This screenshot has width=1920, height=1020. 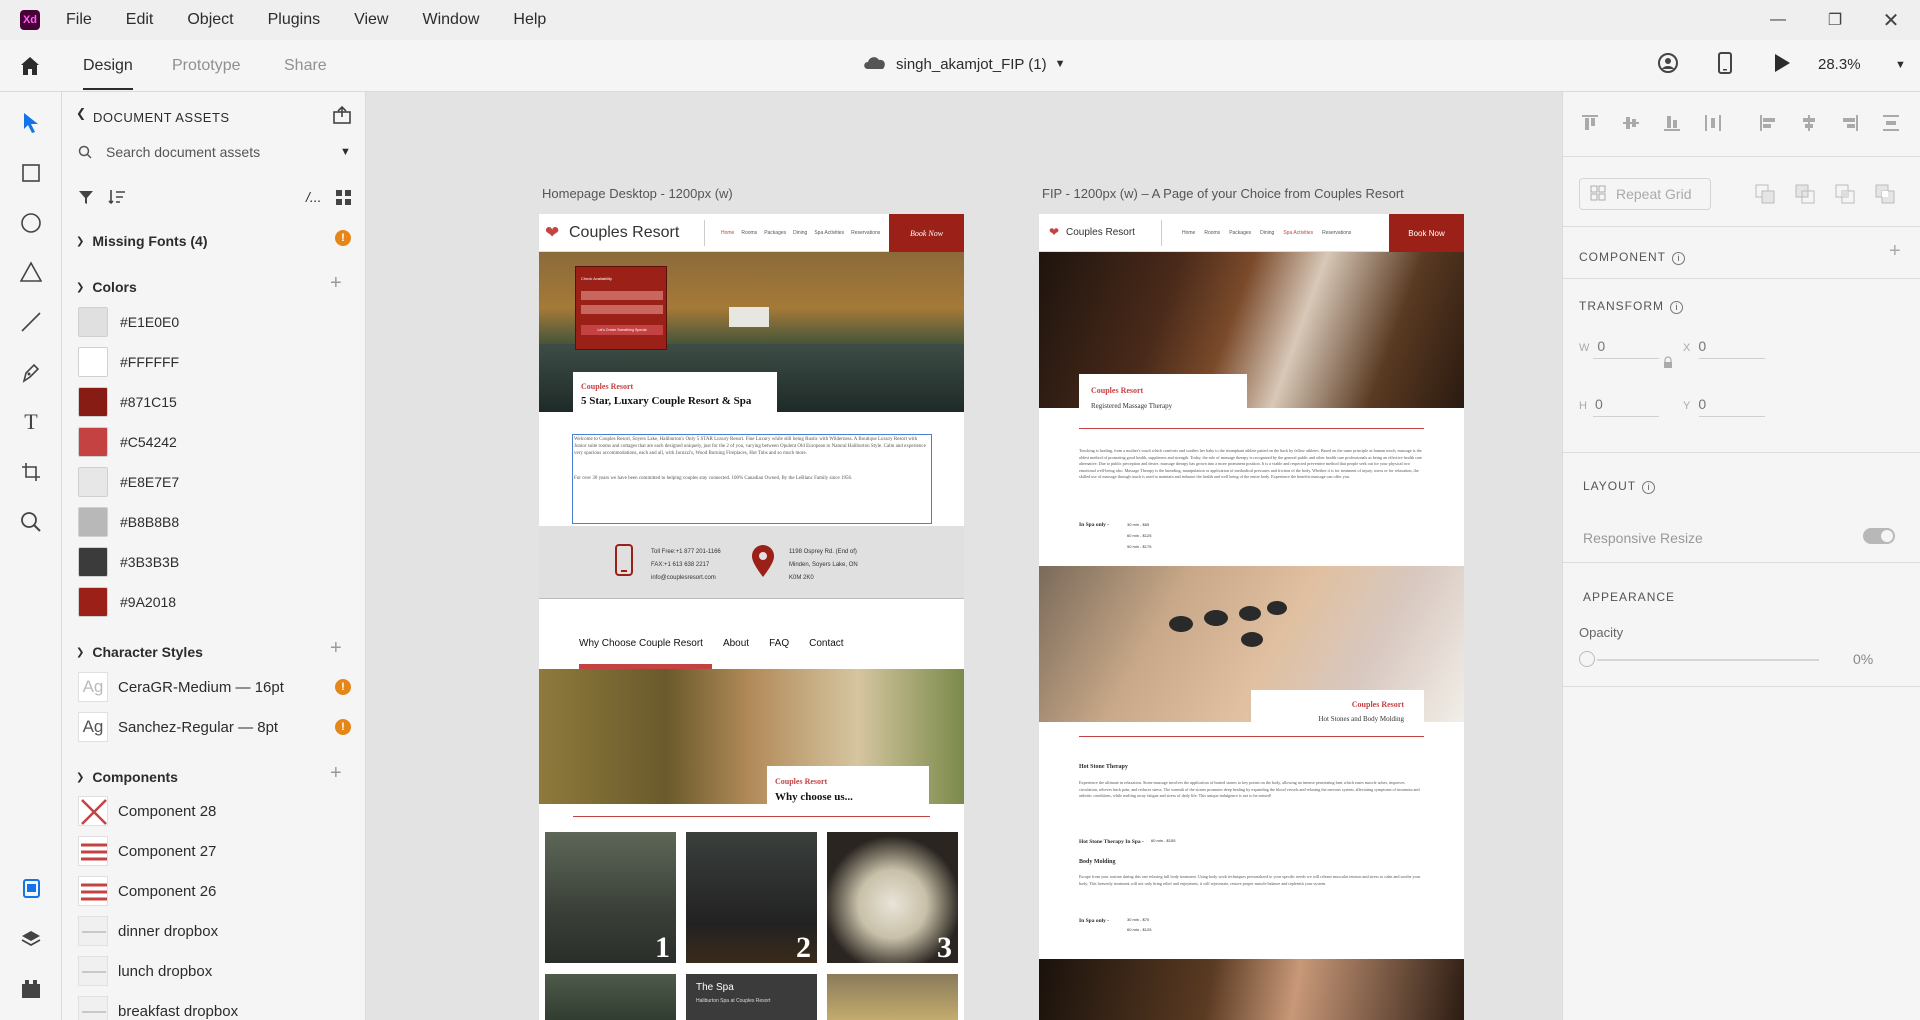 What do you see at coordinates (637, 193) in the screenshot?
I see `artboard-label: Homepage Desktop - 1200px (w)` at bounding box center [637, 193].